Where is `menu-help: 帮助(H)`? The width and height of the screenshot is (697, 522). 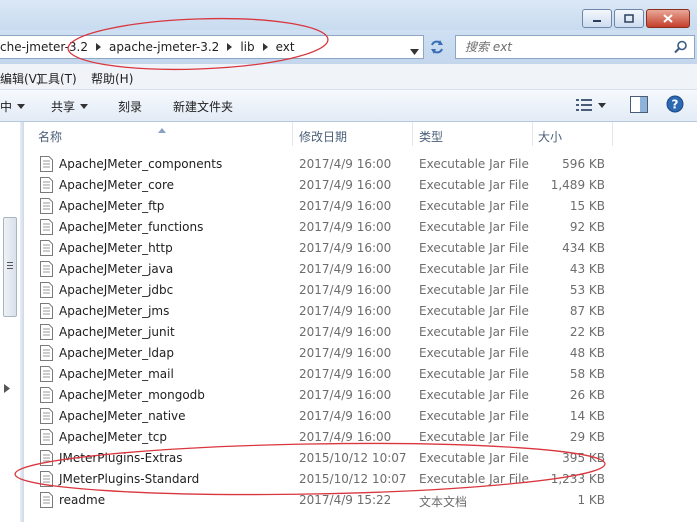
menu-help: 帮助(H) is located at coordinates (112, 78).